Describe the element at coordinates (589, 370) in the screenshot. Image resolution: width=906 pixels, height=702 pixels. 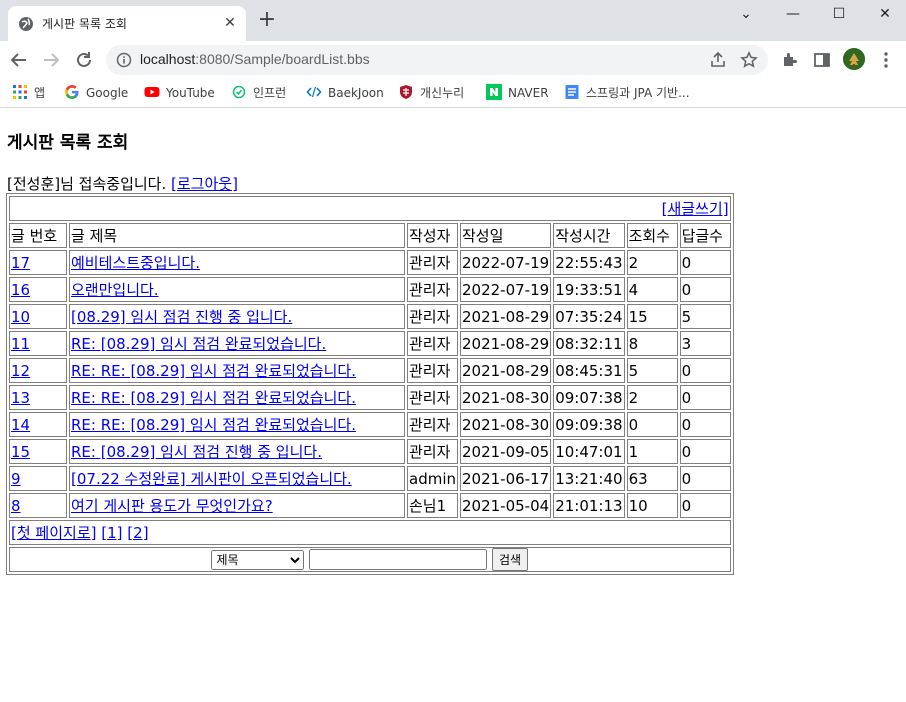
I see `post-time: 08:45:31` at that location.